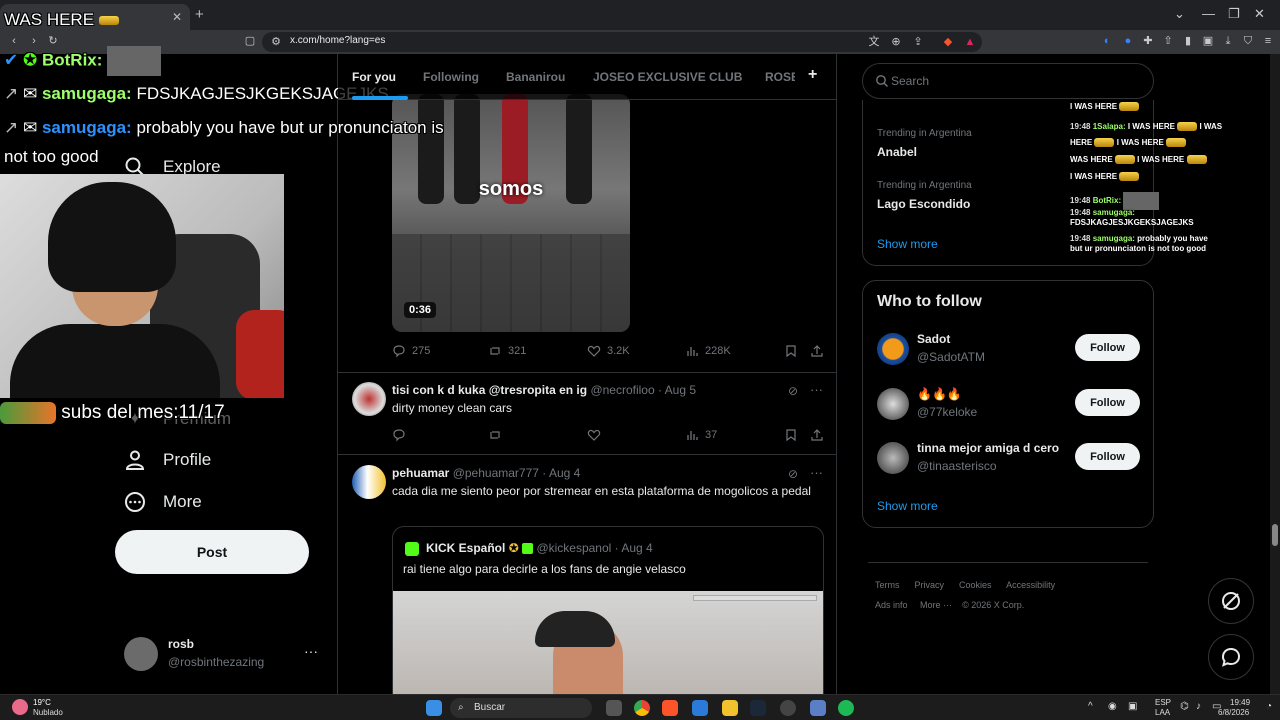 The height and width of the screenshot is (720, 1280). What do you see at coordinates (250, 41) in the screenshot?
I see `bookmark-icon: ▢` at bounding box center [250, 41].